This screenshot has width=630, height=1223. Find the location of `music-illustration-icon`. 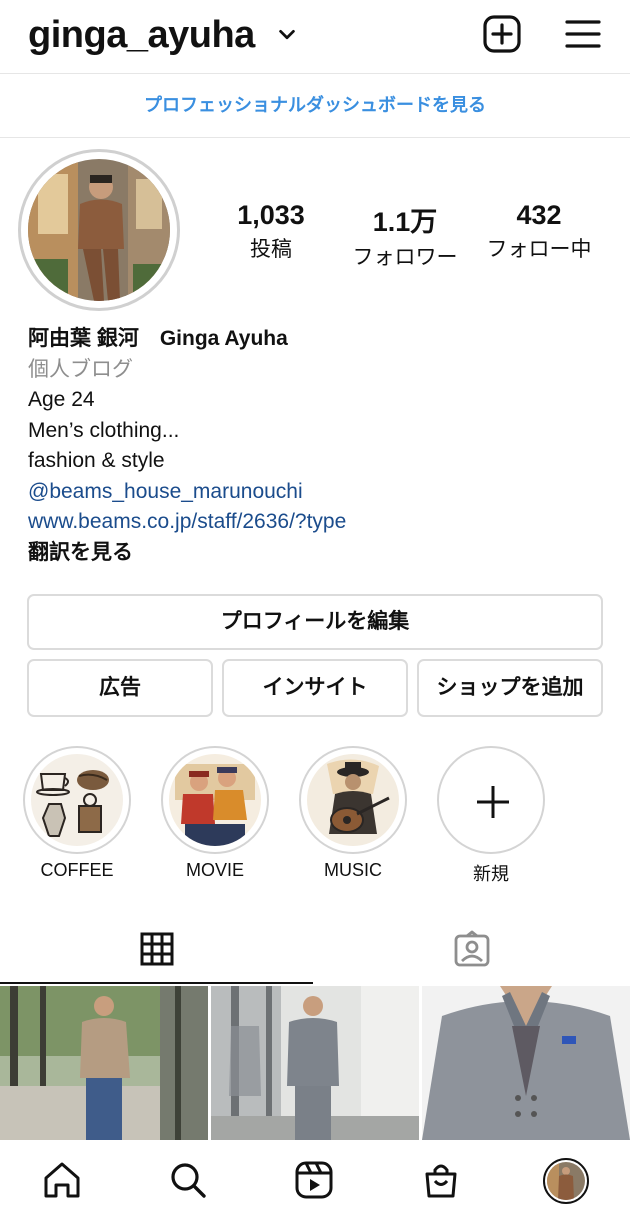

music-illustration-icon is located at coordinates (353, 800).